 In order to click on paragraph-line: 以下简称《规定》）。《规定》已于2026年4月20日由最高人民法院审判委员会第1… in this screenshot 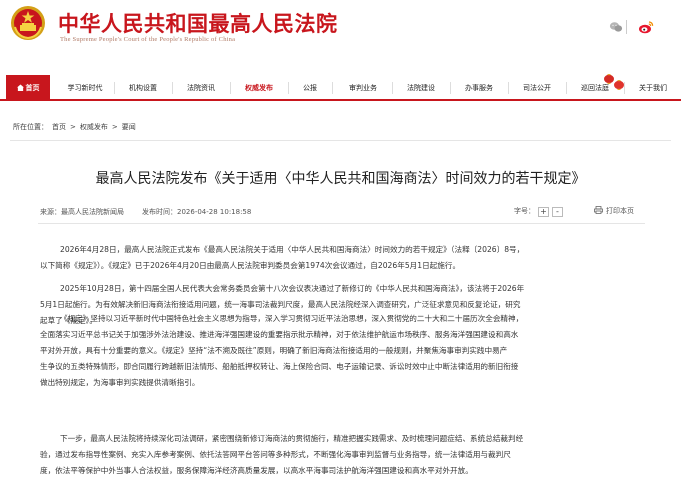, I will do `click(250, 265)`.